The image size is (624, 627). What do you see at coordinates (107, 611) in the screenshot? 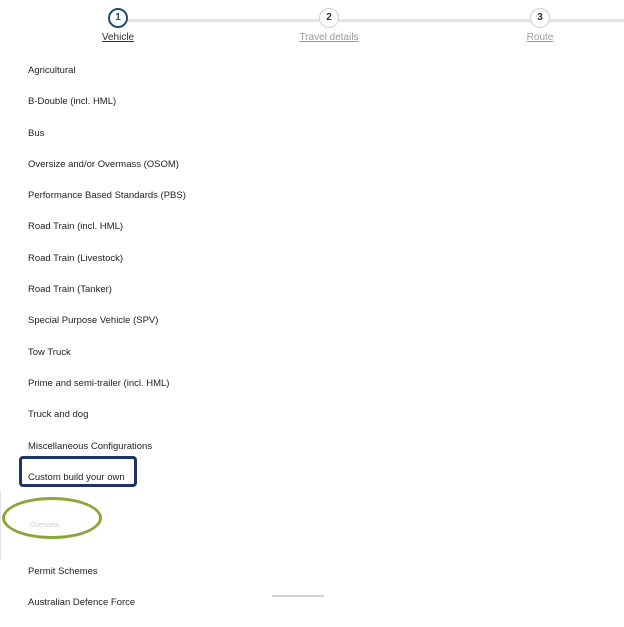
I see `vehicle-option-defence-force: Australian Defence Force` at bounding box center [107, 611].